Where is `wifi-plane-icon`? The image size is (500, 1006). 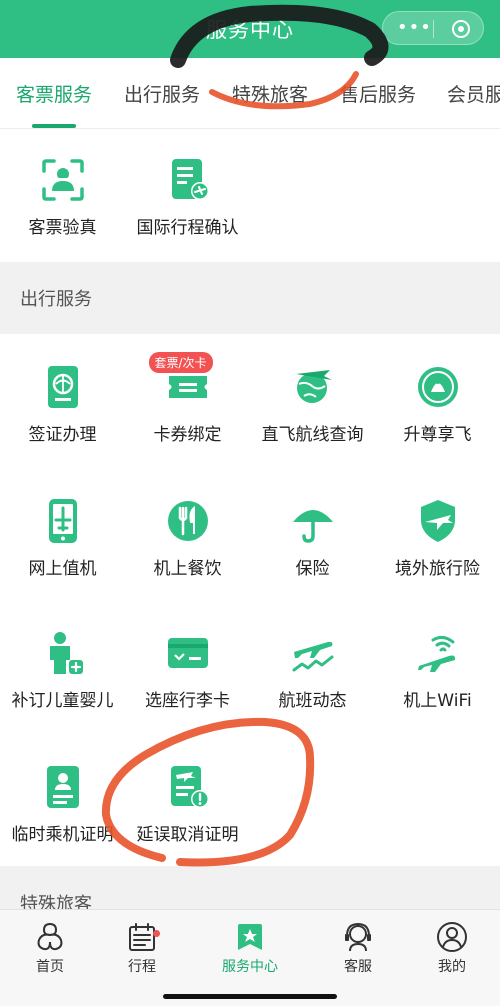 wifi-plane-icon is located at coordinates (438, 653).